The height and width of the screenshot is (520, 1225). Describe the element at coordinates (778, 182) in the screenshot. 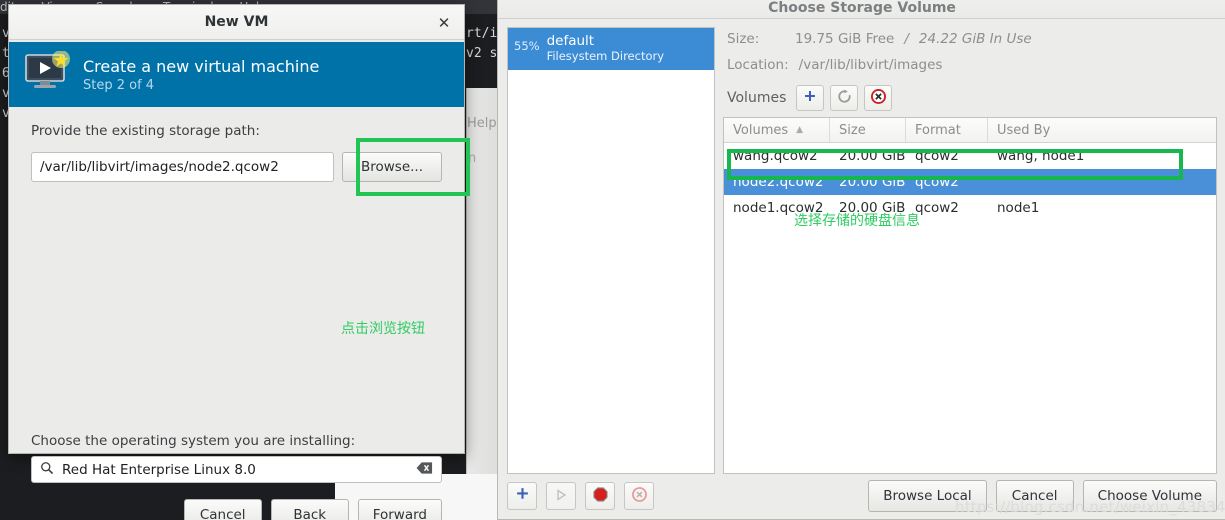

I see `cell-volume: node2.qcow2` at that location.